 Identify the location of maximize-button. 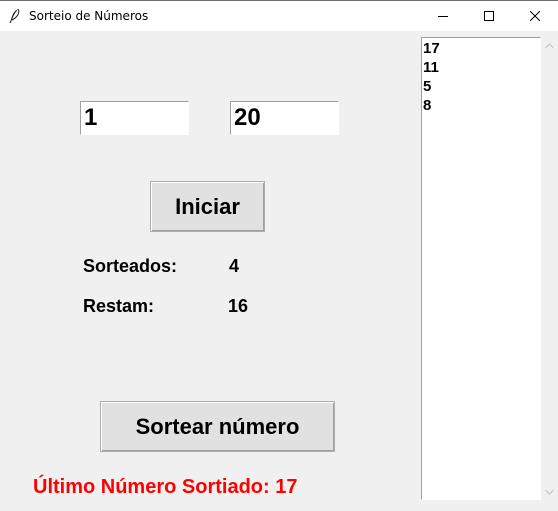
(489, 16).